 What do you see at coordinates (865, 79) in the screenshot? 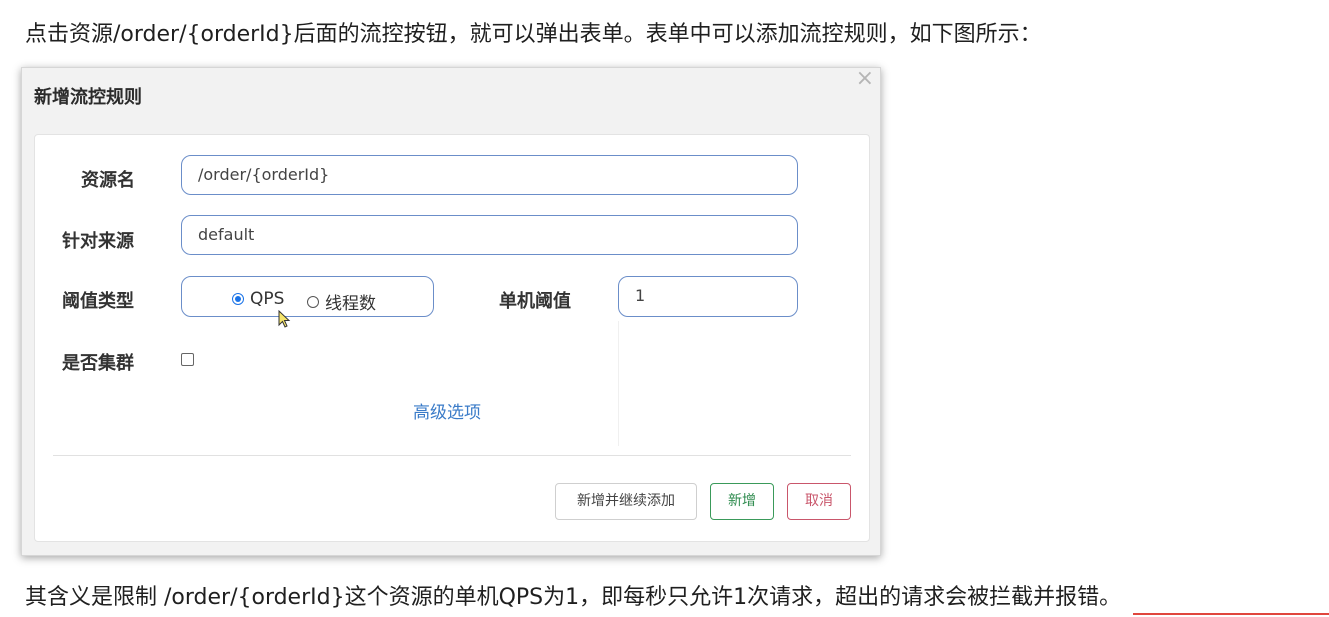
I see `close-icon: ×` at bounding box center [865, 79].